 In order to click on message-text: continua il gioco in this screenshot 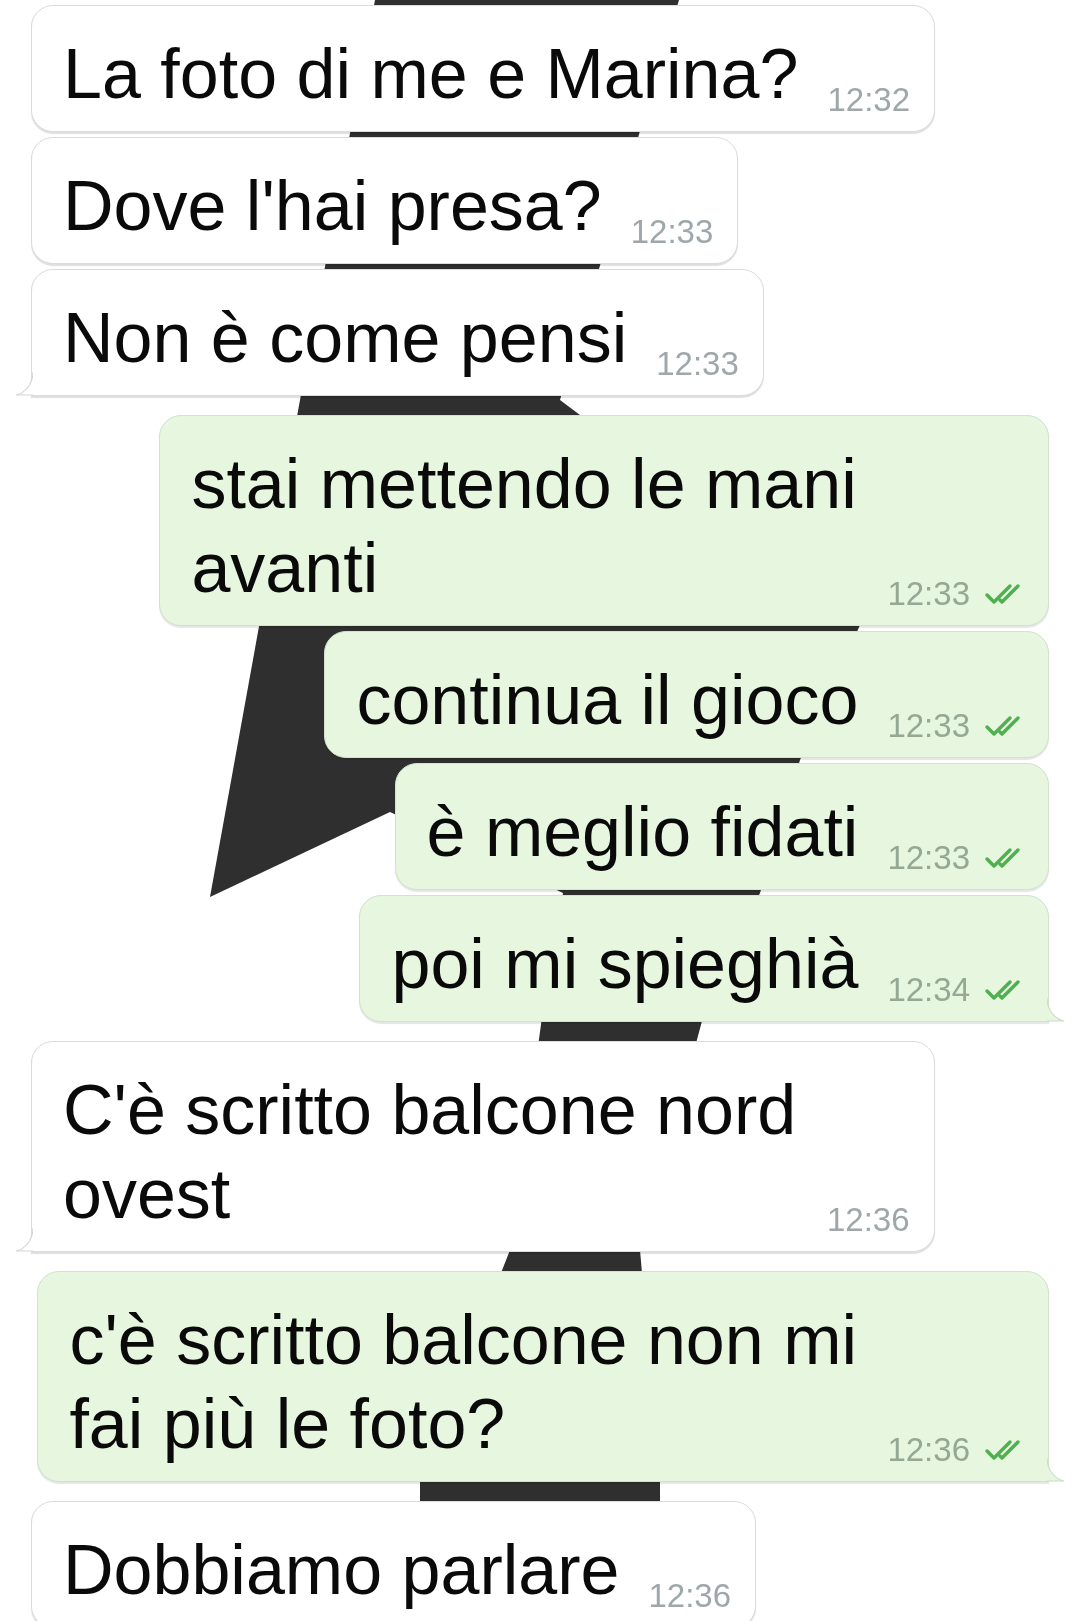, I will do `click(607, 700)`.